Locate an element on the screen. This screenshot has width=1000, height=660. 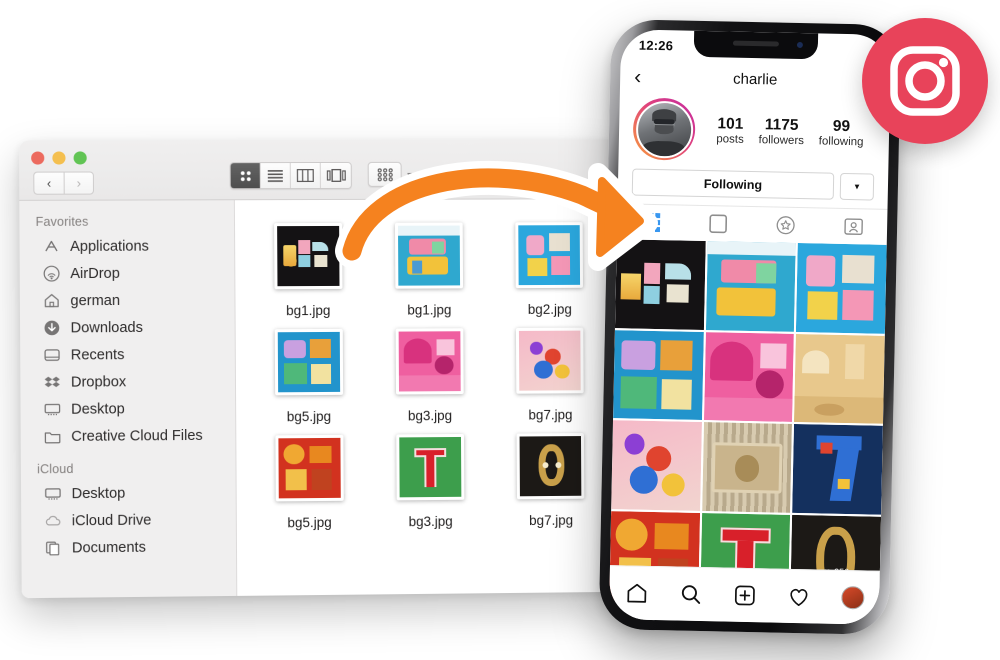
sidebar-item-creative-cloud-files: Creative Cloud Files is located at coordinates (128, 436).